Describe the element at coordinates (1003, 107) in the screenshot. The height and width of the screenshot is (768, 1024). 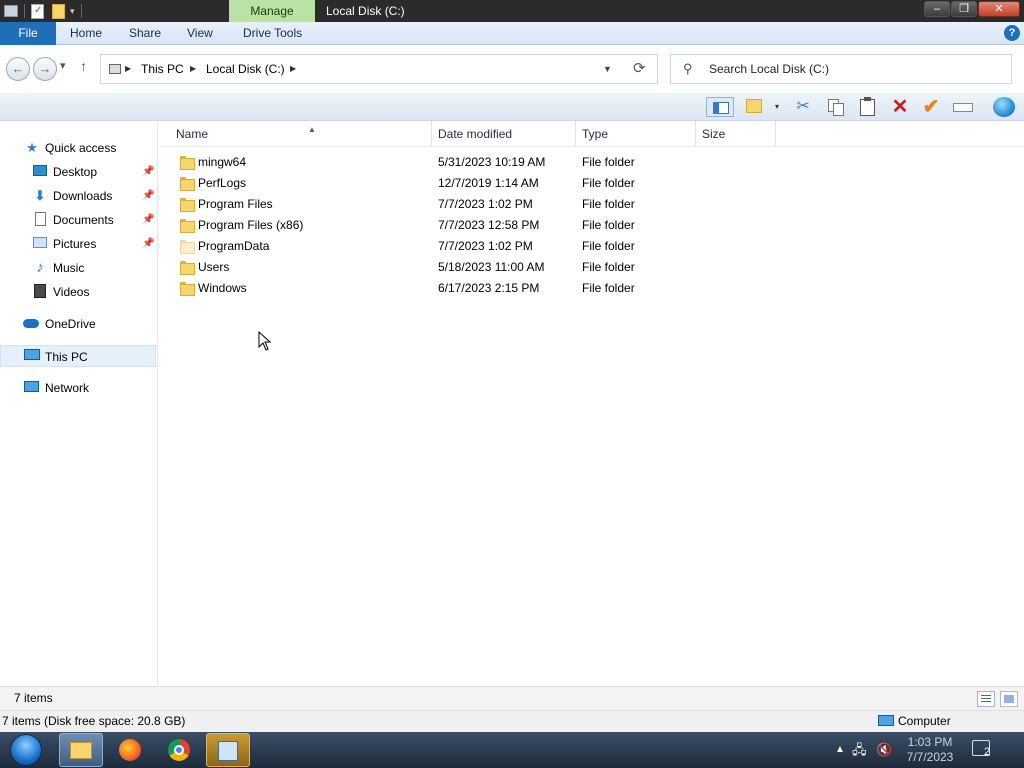
I see `network-globe-icon` at that location.